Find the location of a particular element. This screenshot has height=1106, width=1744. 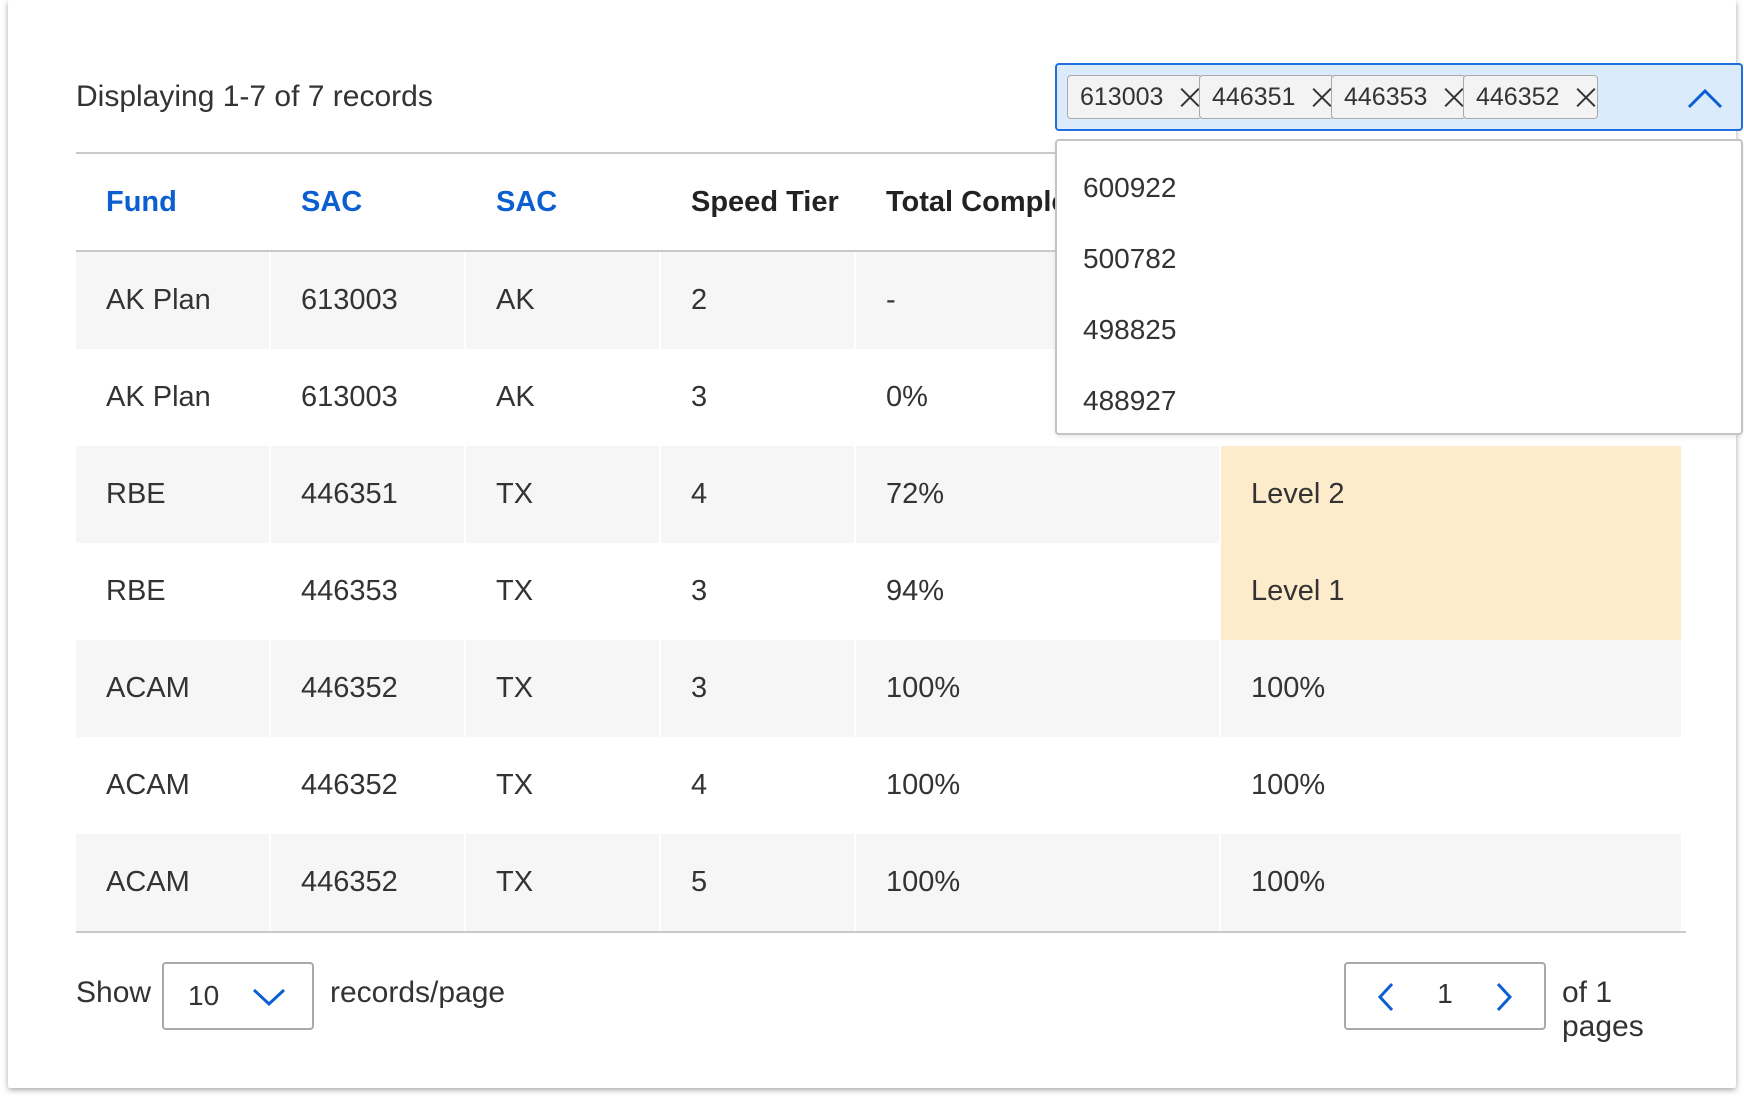

per-page-label: records/page is located at coordinates (418, 992).